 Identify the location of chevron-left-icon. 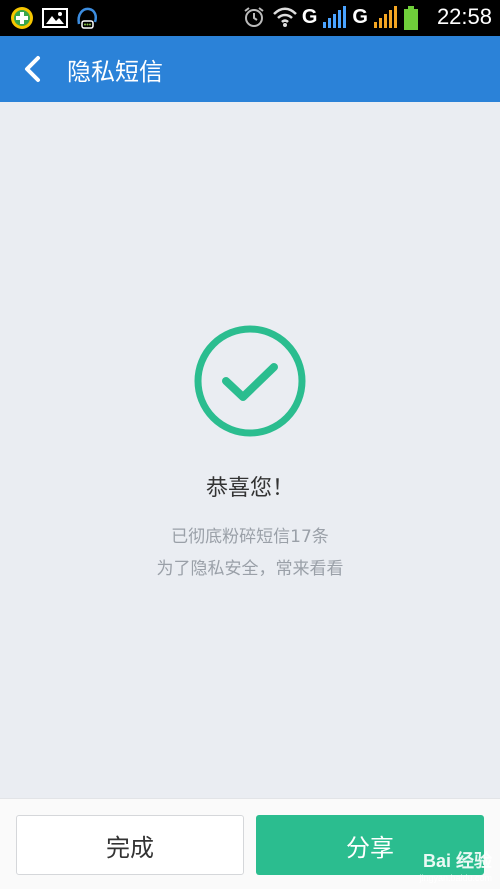
(32, 69).